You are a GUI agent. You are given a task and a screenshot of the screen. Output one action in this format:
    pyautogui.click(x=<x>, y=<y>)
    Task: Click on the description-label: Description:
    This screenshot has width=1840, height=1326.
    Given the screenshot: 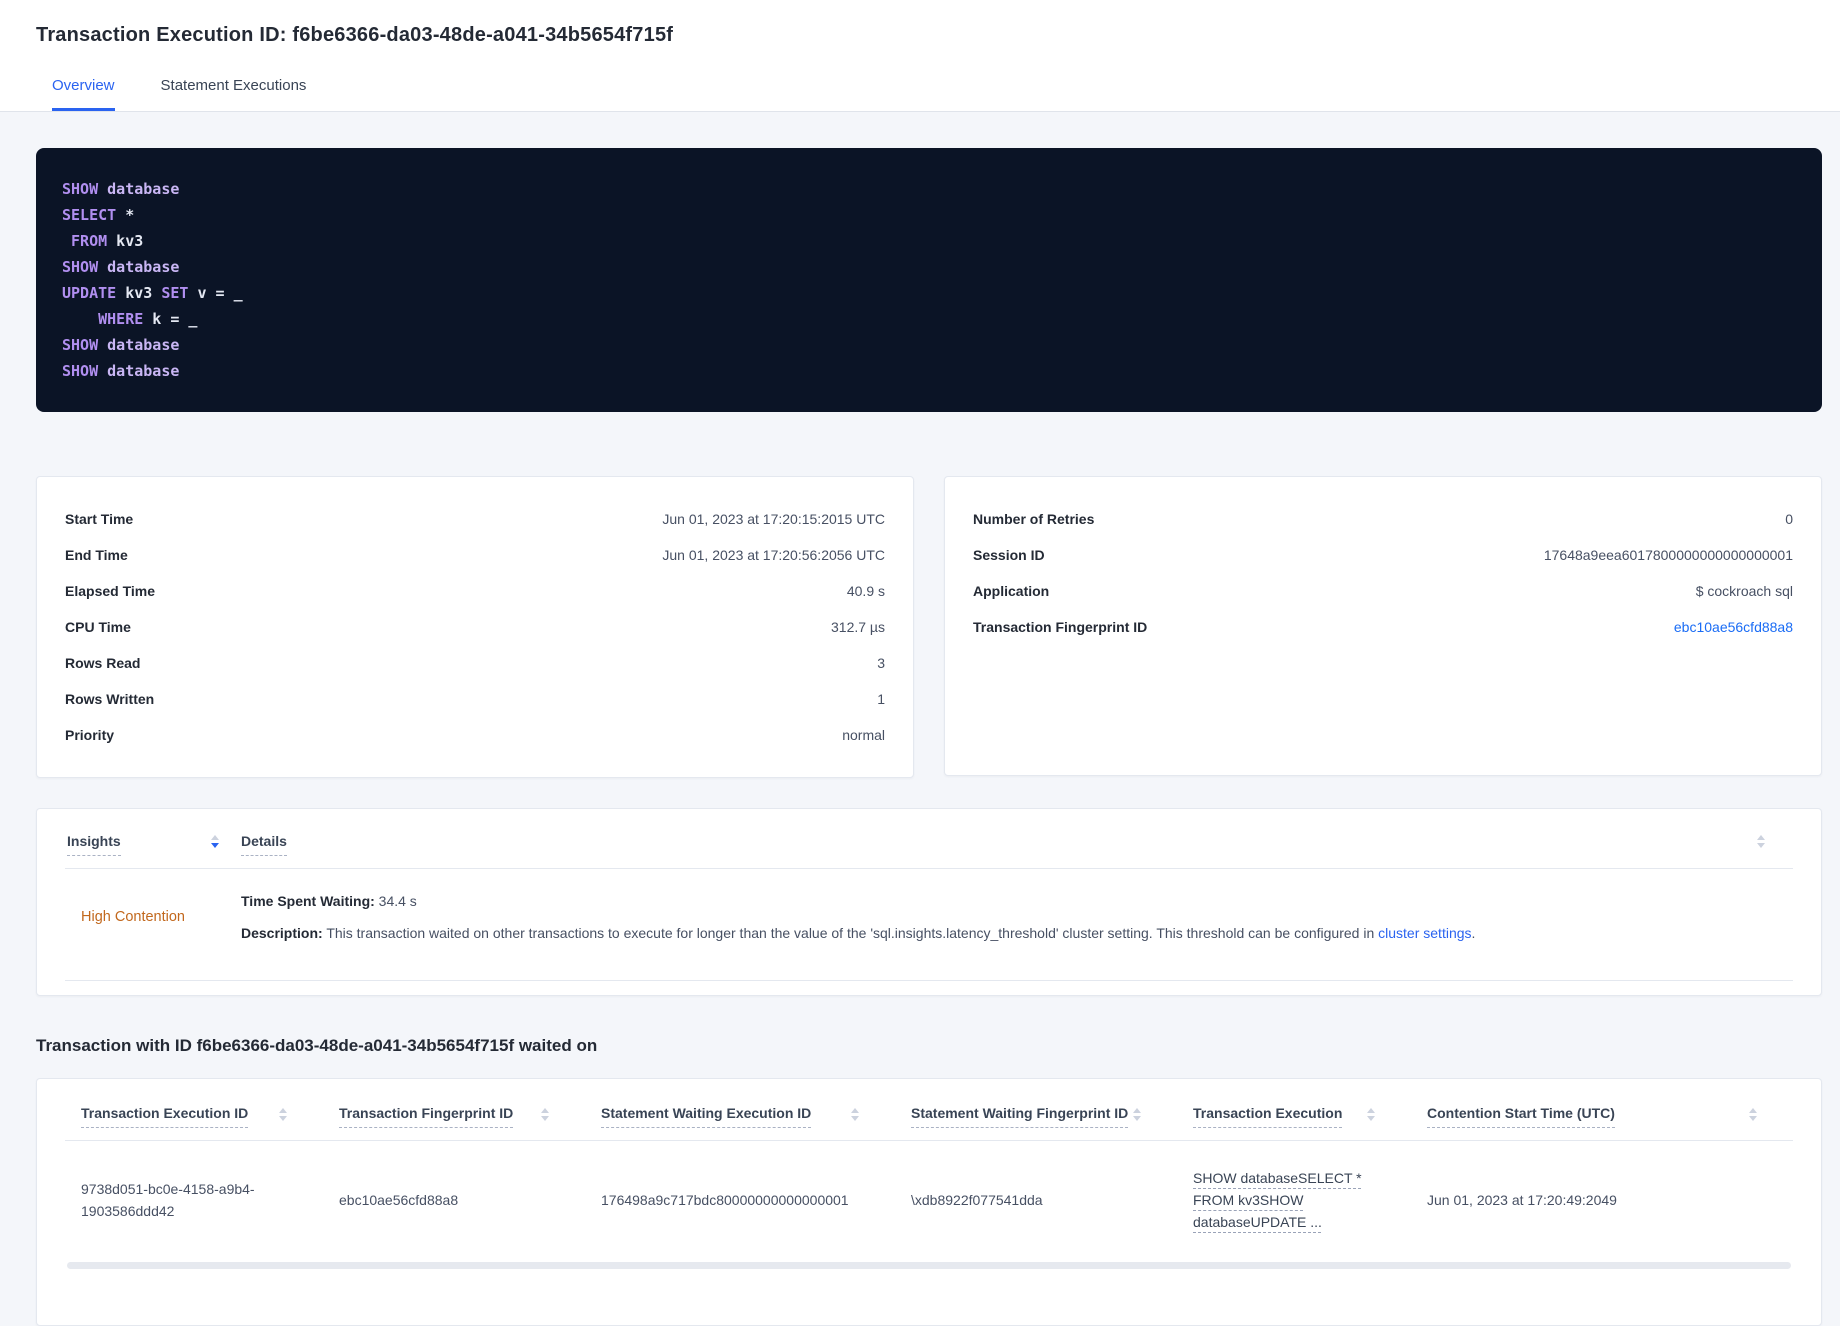 What is the action you would take?
    pyautogui.click(x=282, y=933)
    